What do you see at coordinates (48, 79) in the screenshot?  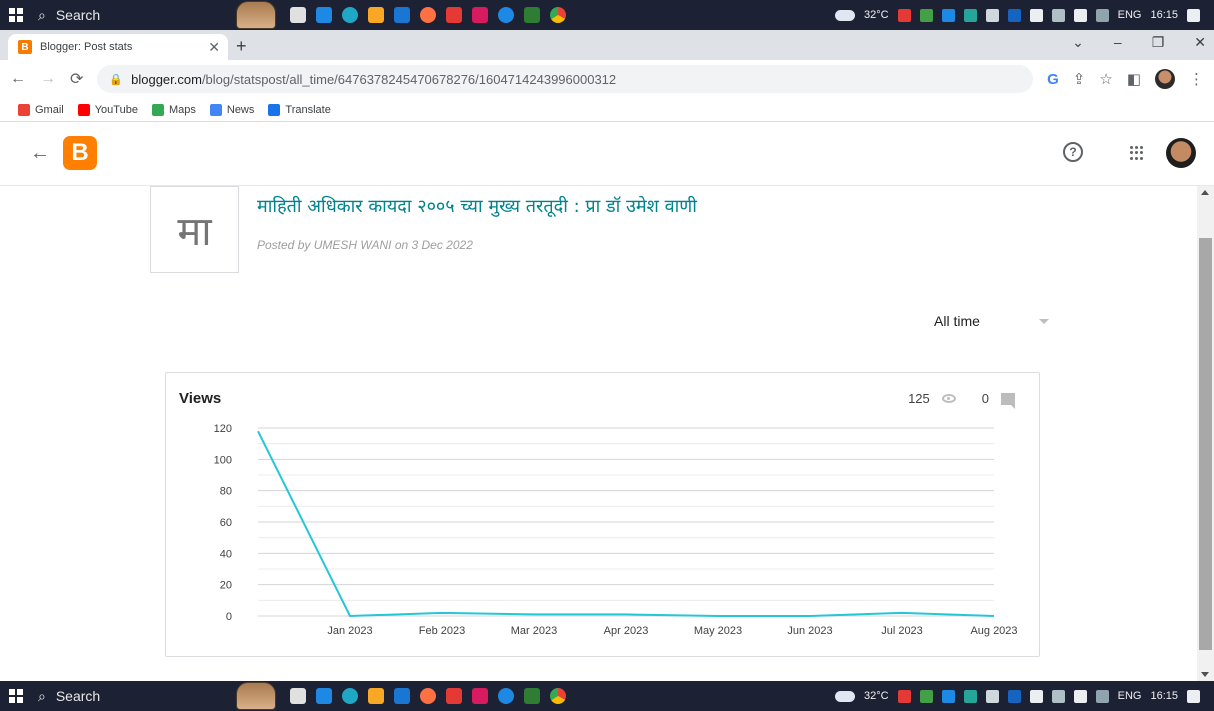 I see `forward-arrow-icon: →` at bounding box center [48, 79].